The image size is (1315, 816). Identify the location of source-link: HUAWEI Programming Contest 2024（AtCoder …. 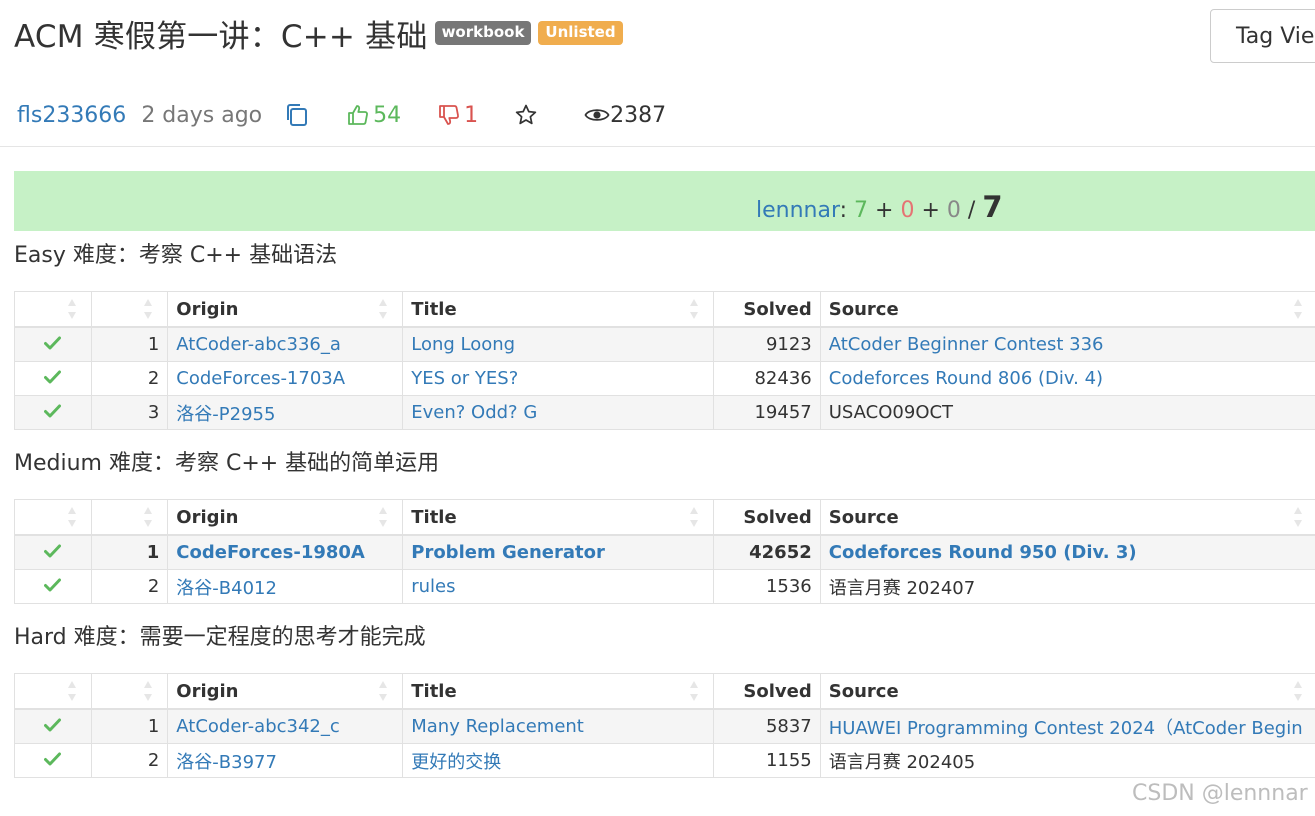
(1066, 728).